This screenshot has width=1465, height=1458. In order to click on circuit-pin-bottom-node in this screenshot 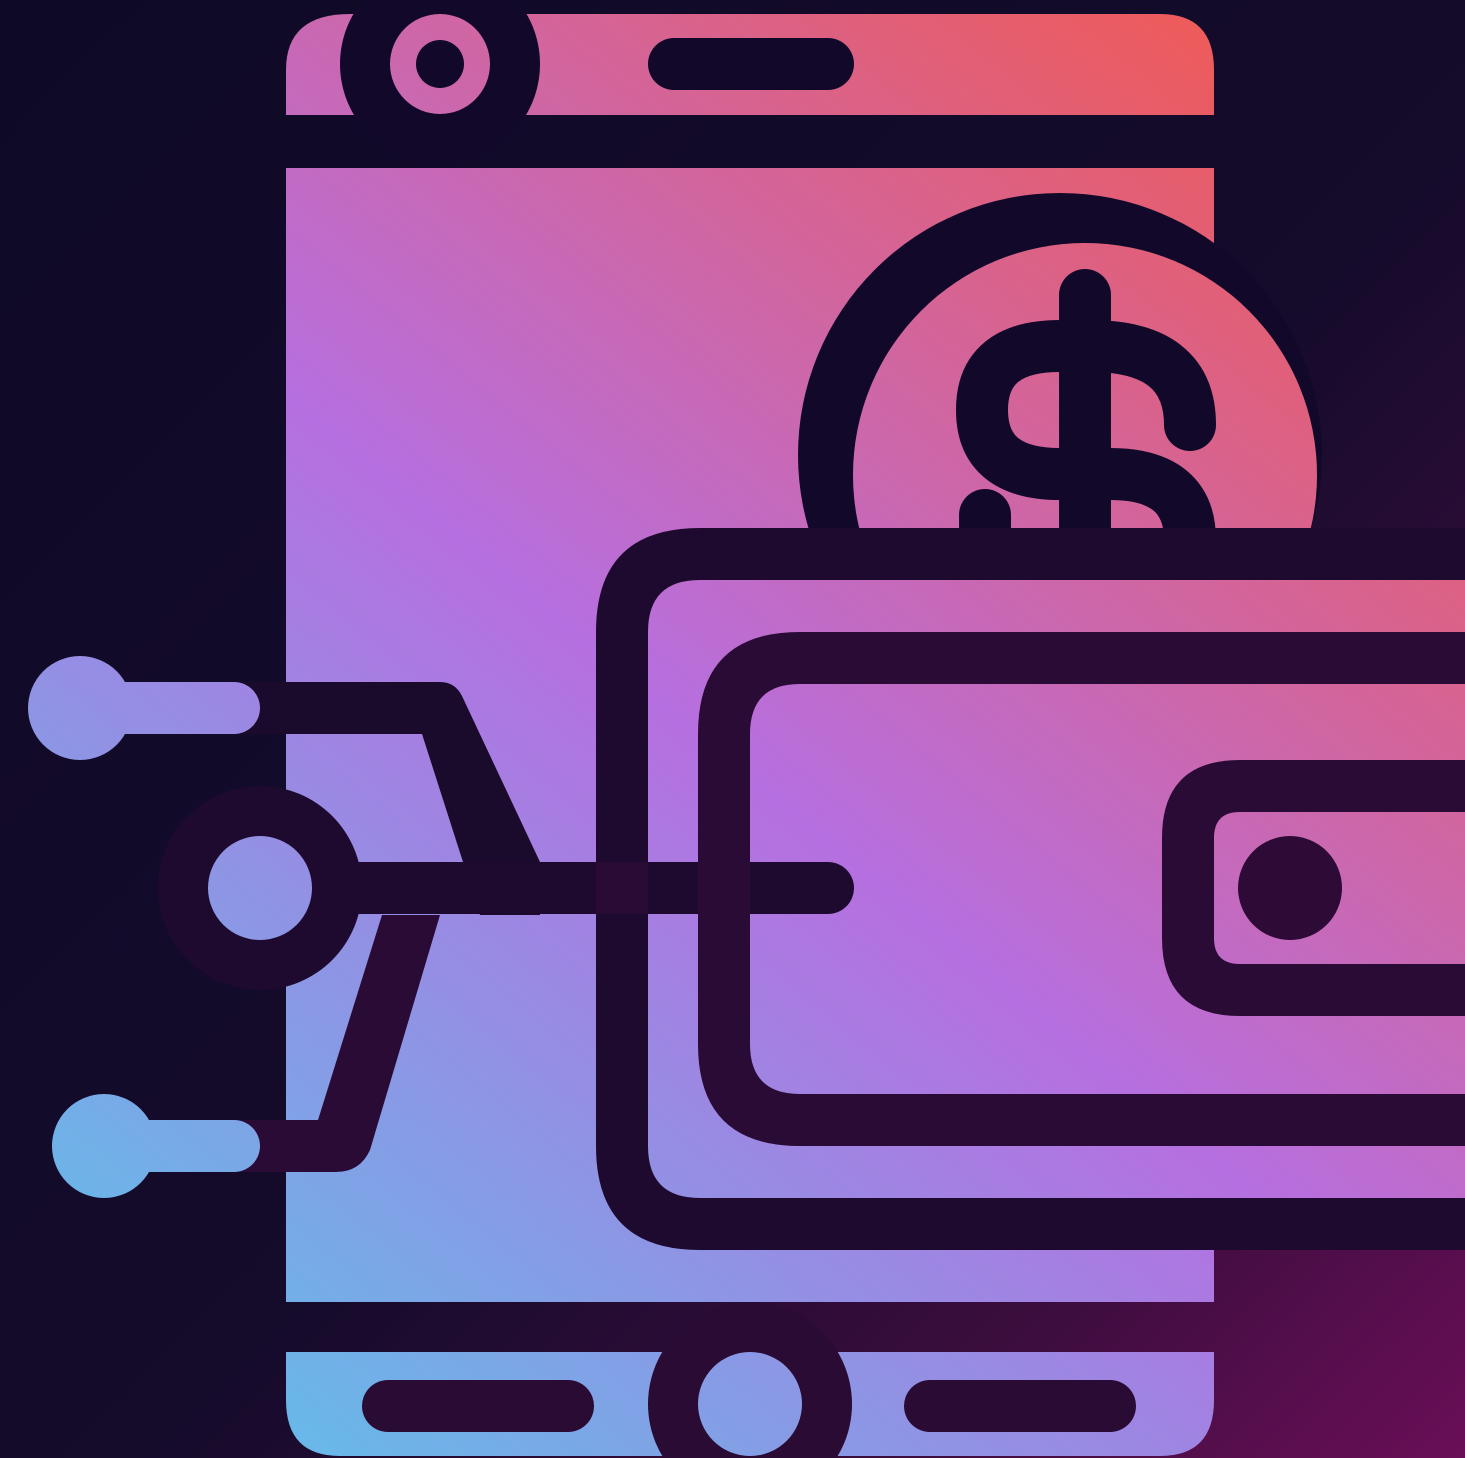, I will do `click(104, 1146)`.